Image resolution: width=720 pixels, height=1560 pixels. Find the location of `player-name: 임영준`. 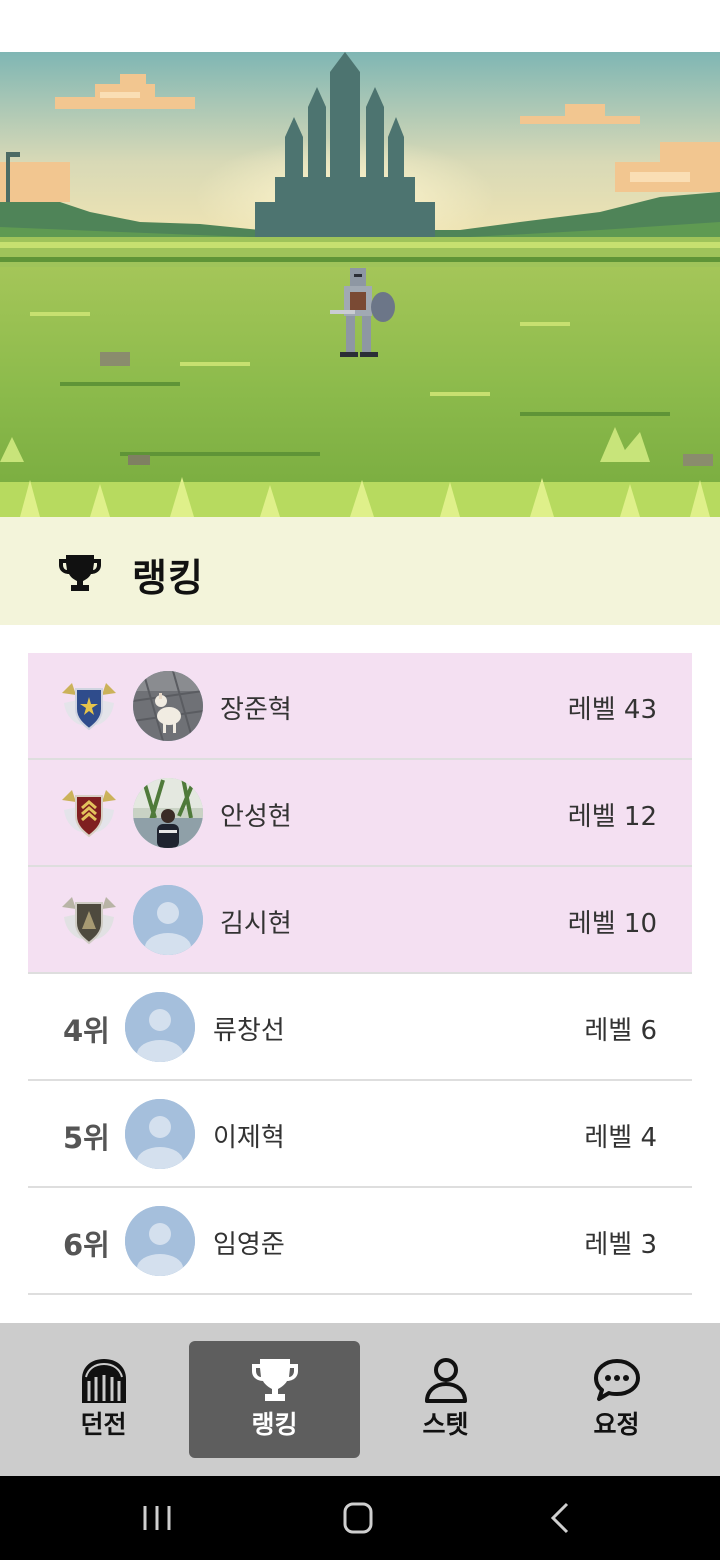

player-name: 임영준 is located at coordinates (249, 1245).